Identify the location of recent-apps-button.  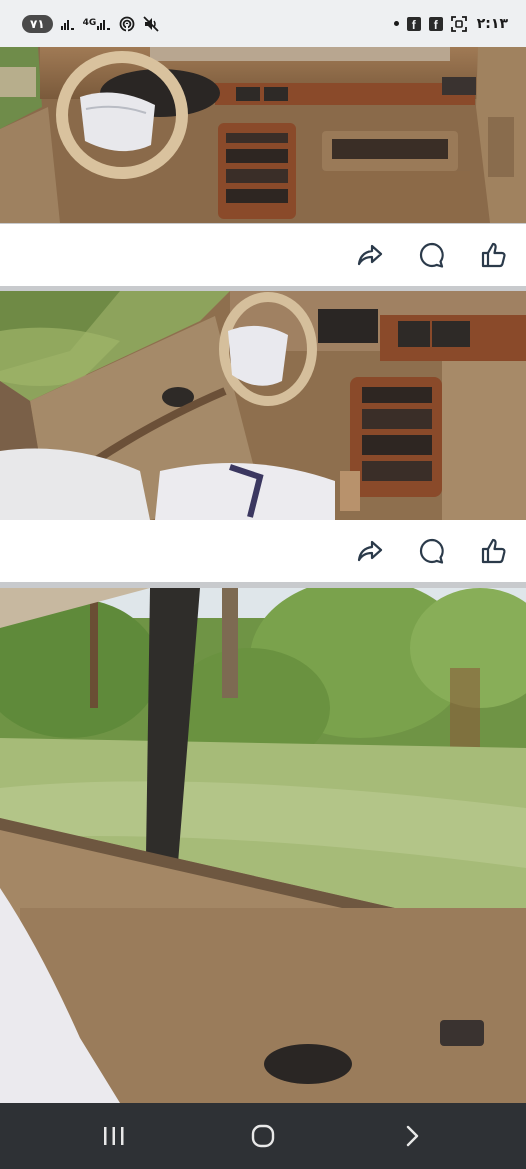
(114, 1136).